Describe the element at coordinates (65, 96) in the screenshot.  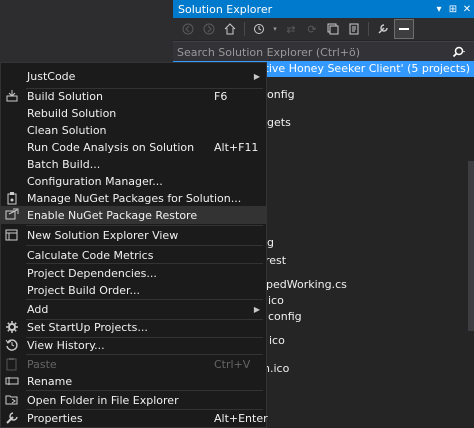
I see `menu-item-label: Build Solution` at that location.